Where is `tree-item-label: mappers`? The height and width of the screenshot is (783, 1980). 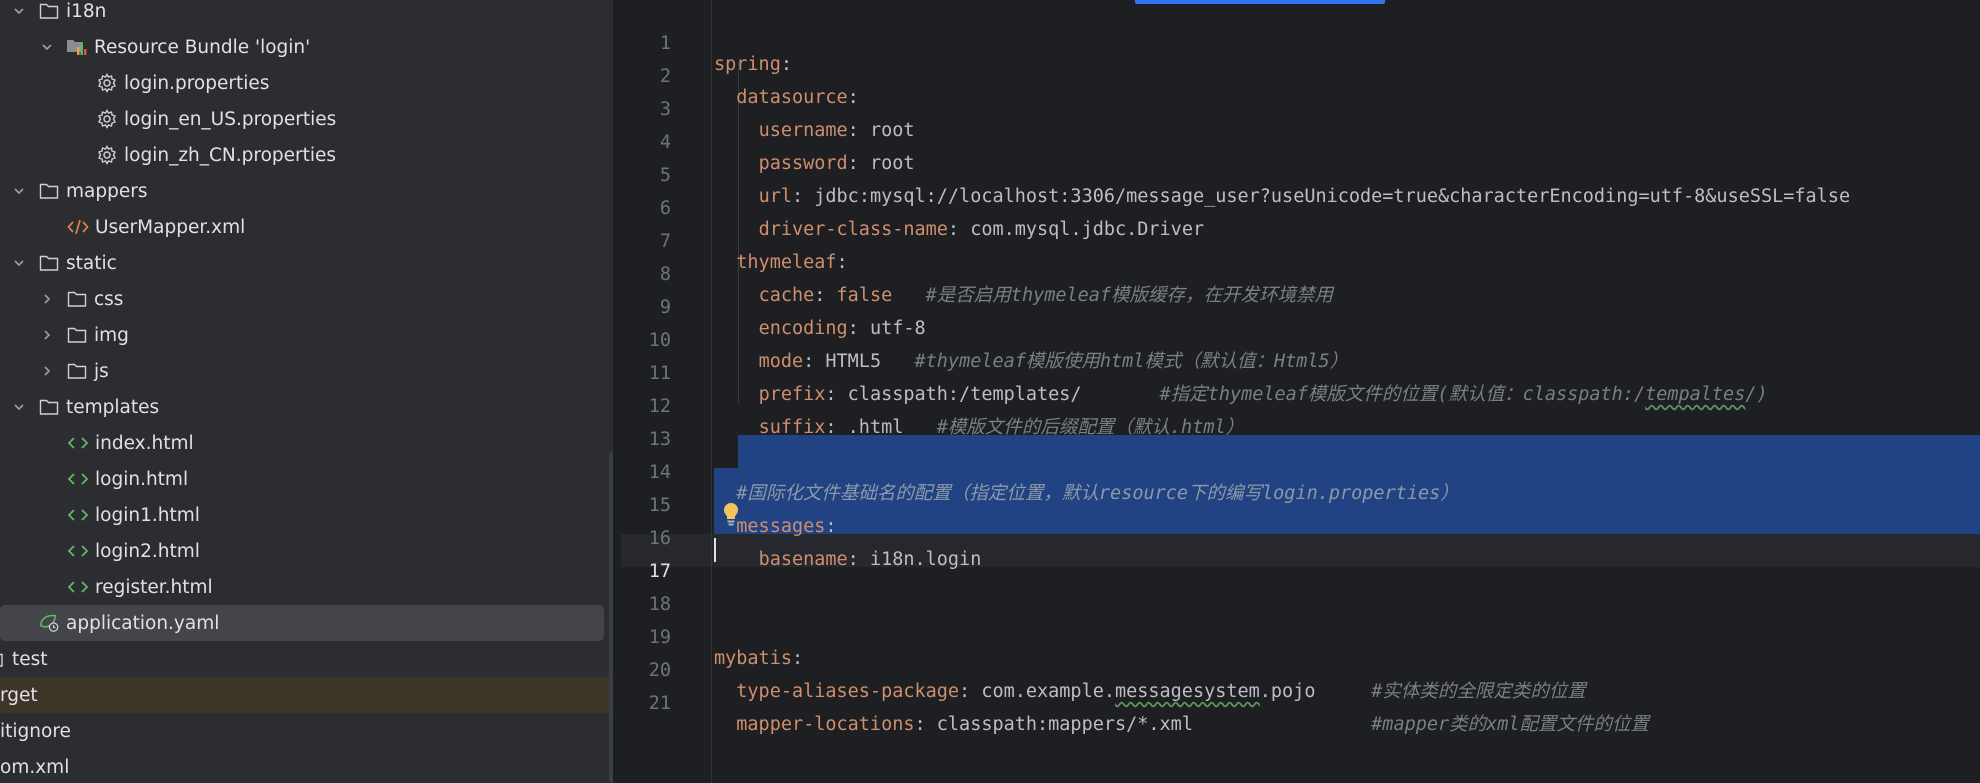 tree-item-label: mappers is located at coordinates (107, 191).